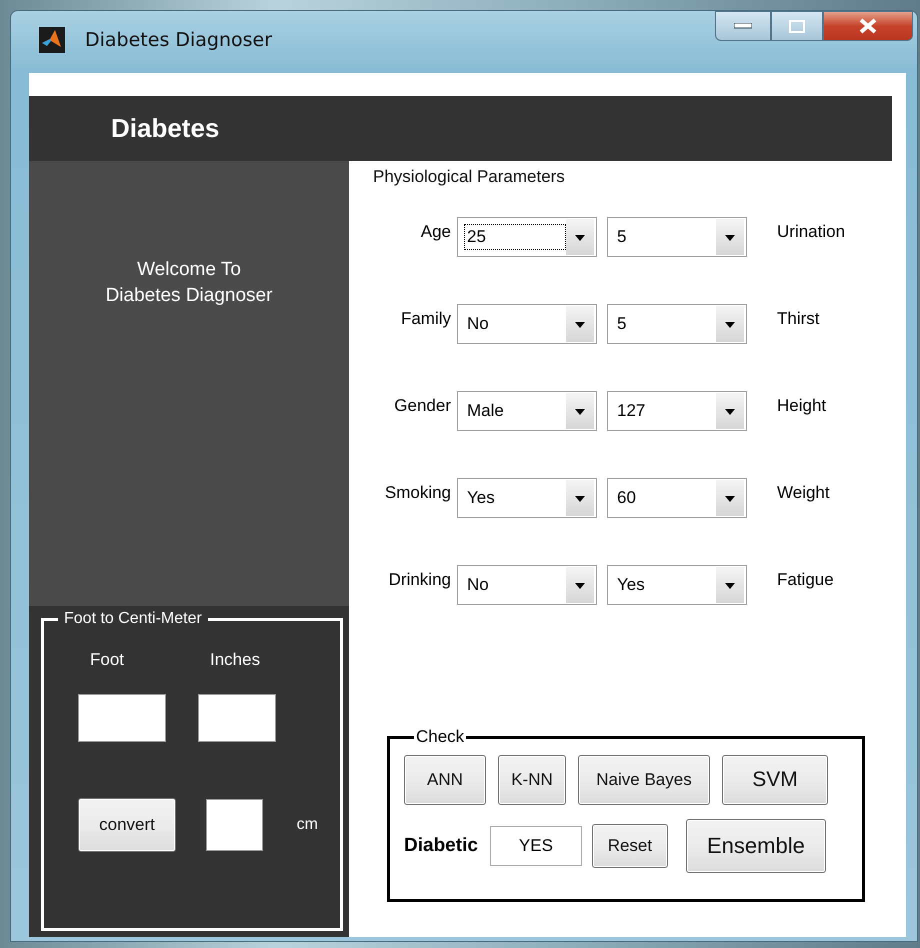 The image size is (920, 948). Describe the element at coordinates (420, 580) in the screenshot. I see `parameter-label: Drinking` at that location.